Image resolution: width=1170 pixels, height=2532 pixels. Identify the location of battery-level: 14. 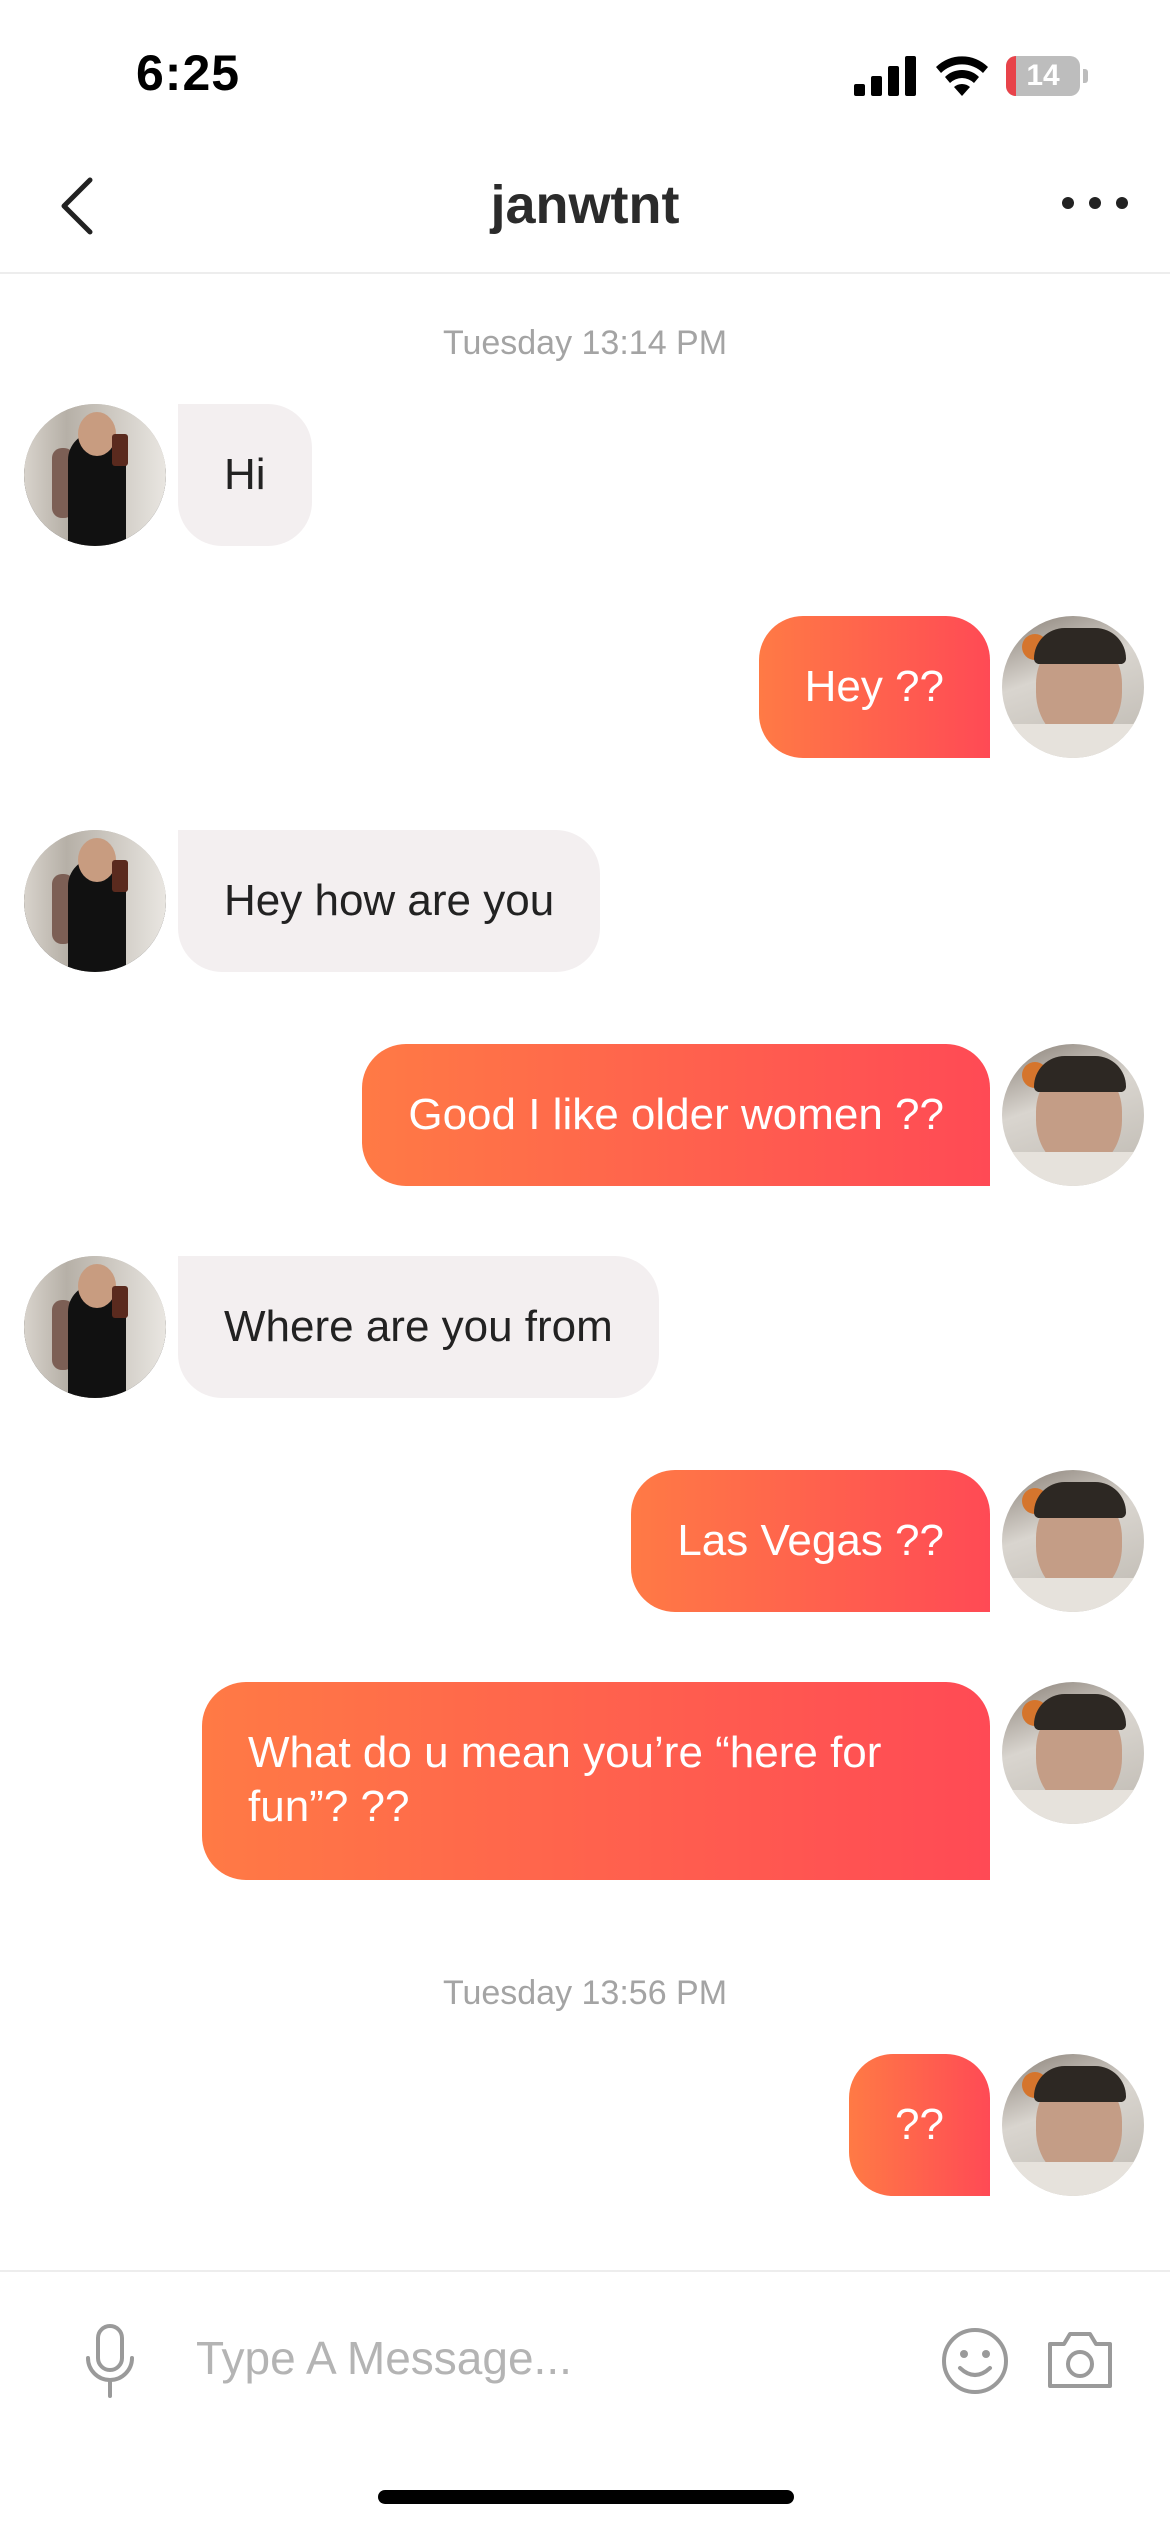
(1043, 75).